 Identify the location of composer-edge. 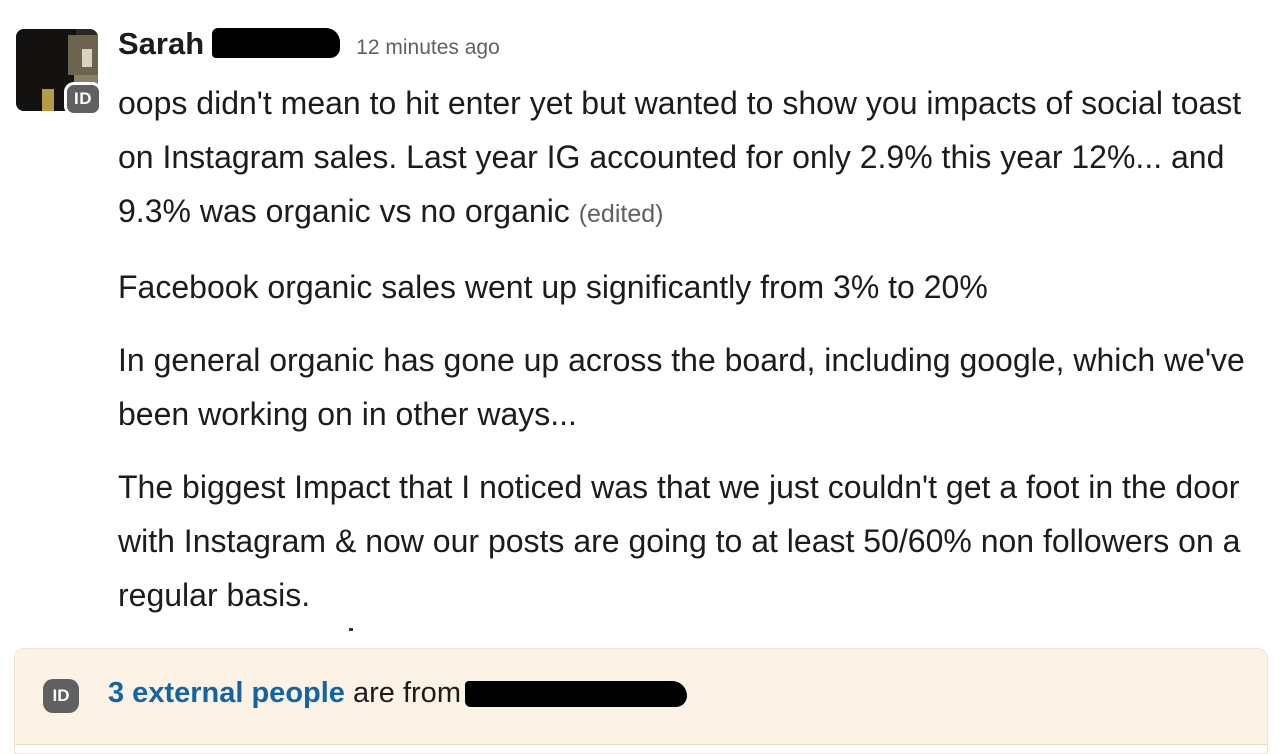
(641, 748).